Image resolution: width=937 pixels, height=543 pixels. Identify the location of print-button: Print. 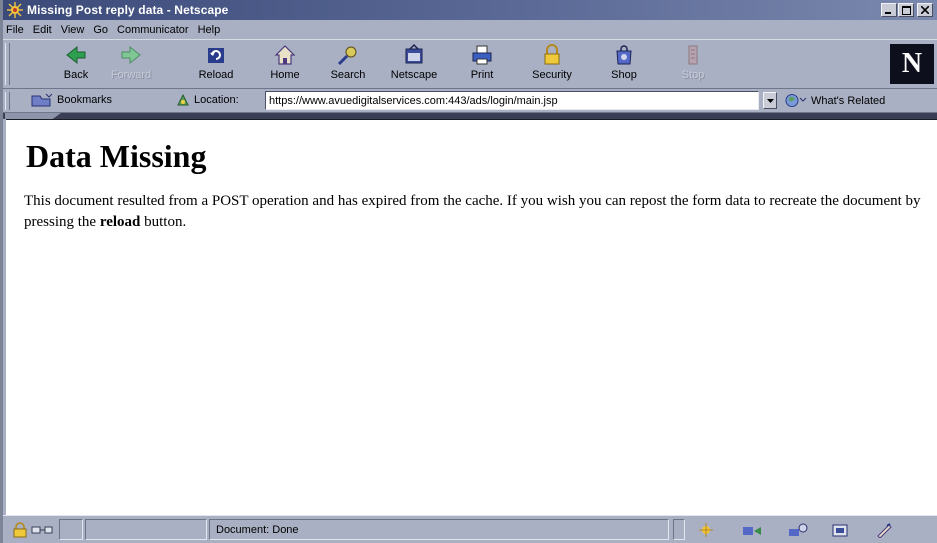
(482, 65).